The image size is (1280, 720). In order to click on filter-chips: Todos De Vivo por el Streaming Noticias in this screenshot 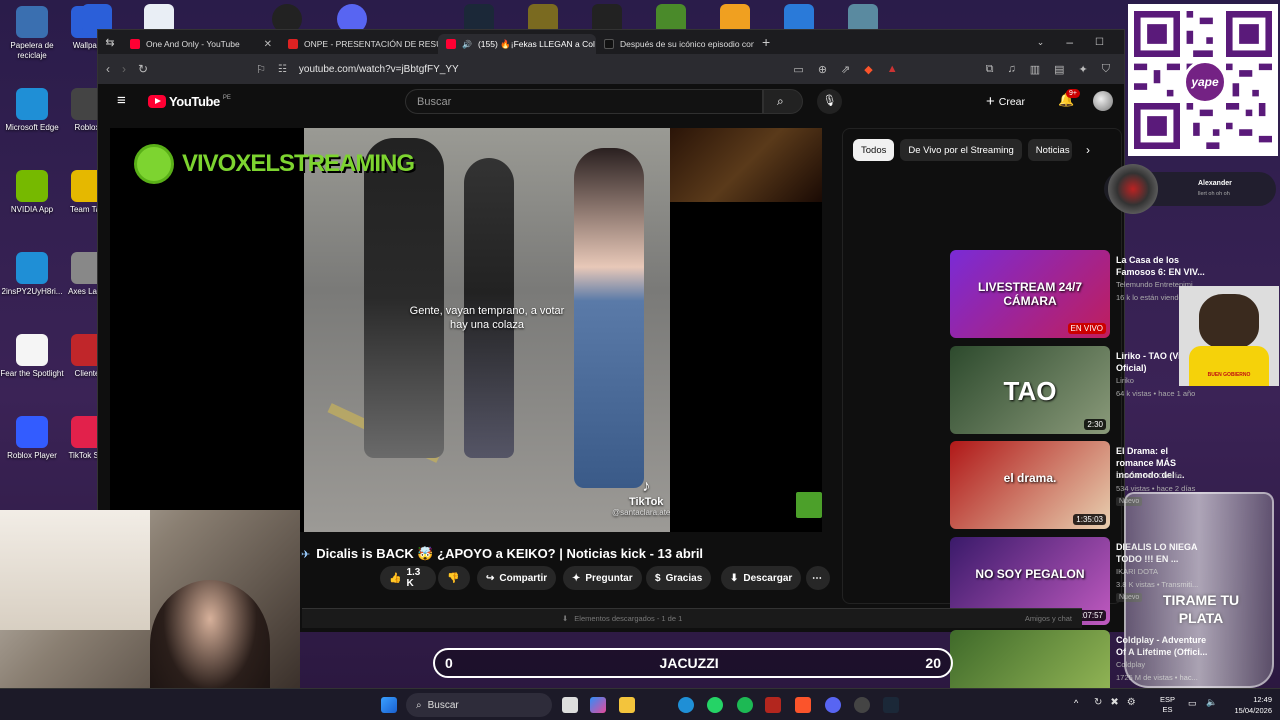, I will do `click(962, 150)`.